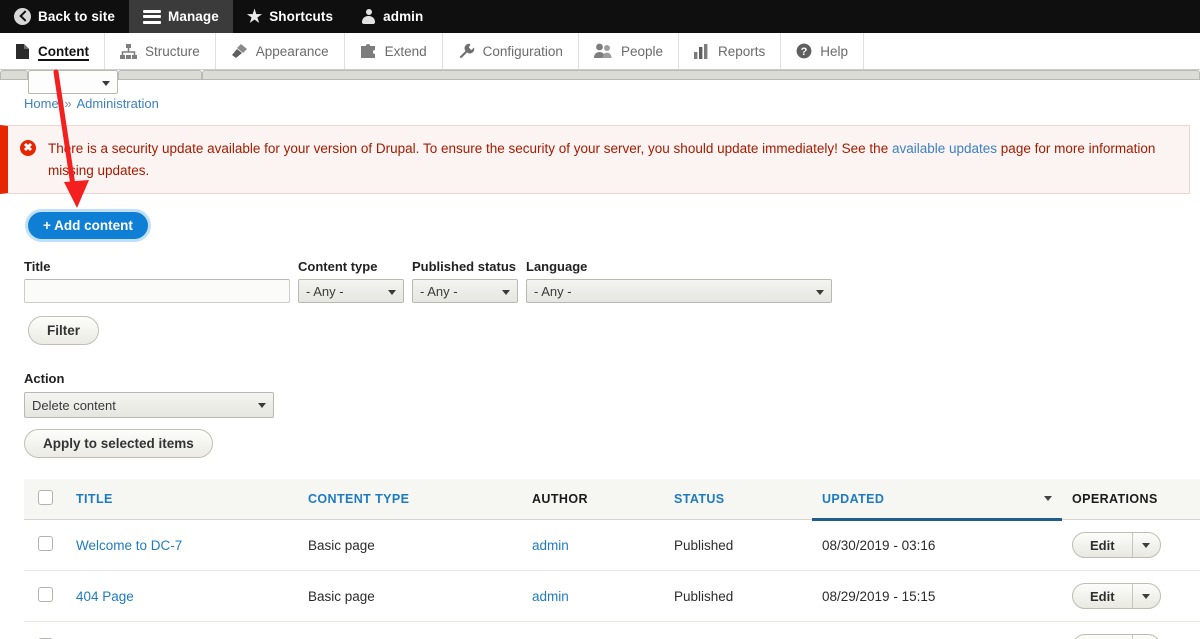  Describe the element at coordinates (292, 51) in the screenshot. I see `menu-item-label: Appearance` at that location.